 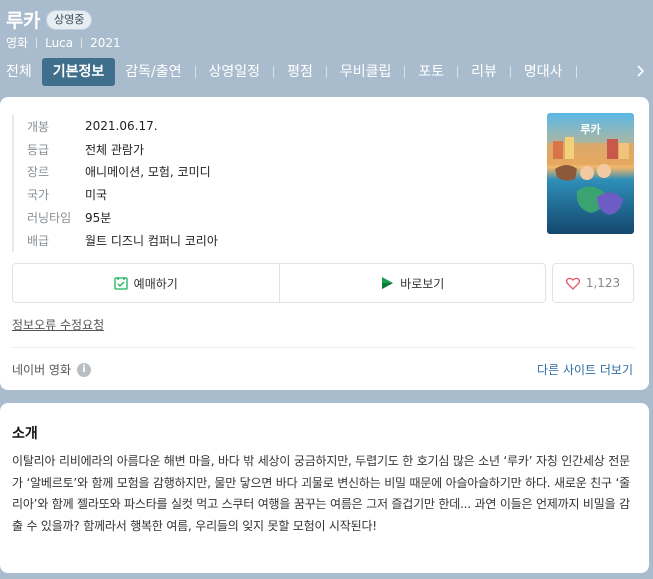 What do you see at coordinates (105, 42) in the screenshot?
I see `meta-year: 2021` at bounding box center [105, 42].